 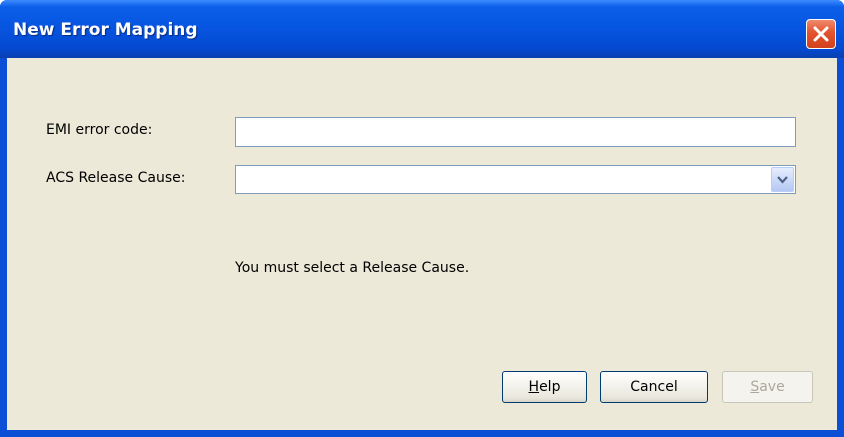 What do you see at coordinates (352, 268) in the screenshot?
I see `validation-message: You must select a Release Cause.` at bounding box center [352, 268].